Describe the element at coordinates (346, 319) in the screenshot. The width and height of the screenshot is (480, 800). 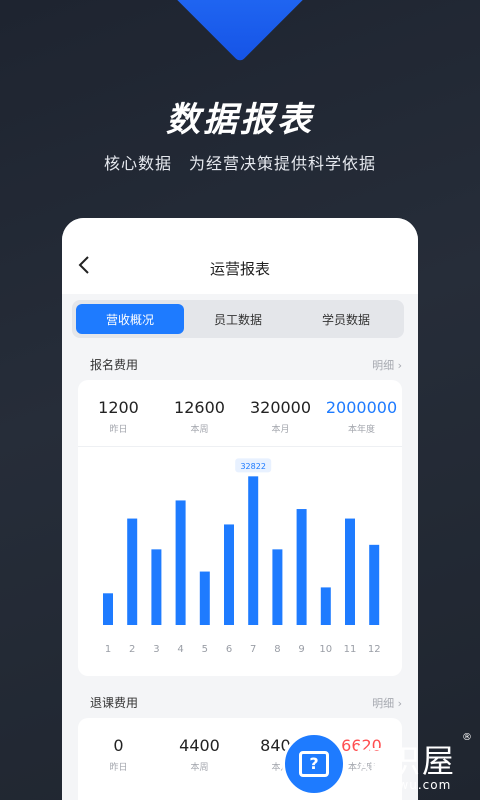
I see `tab-student-data: 学员数据` at that location.